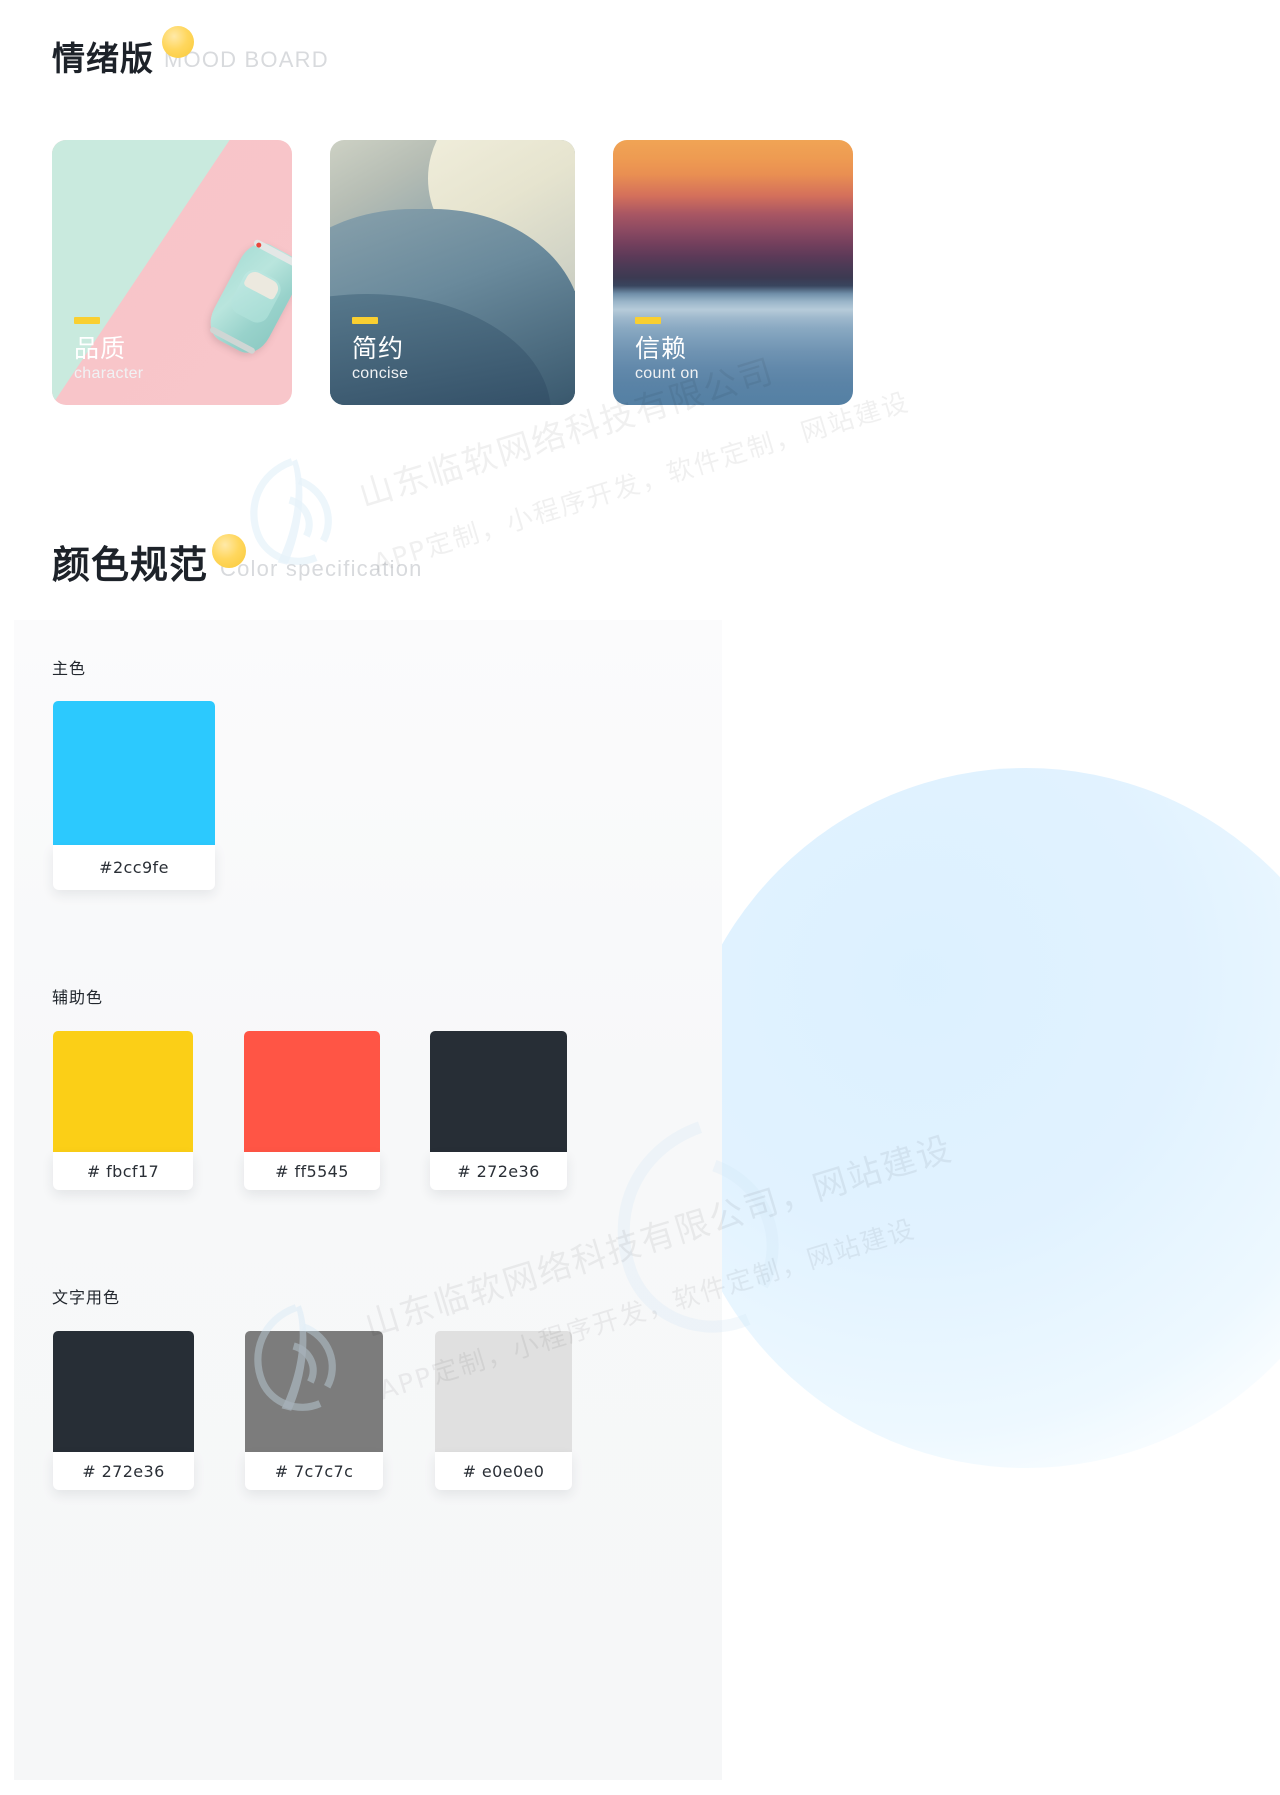  What do you see at coordinates (641, 483) in the screenshot?
I see `watermark-text: APP定制，小程序开发，软件定制，网站建设` at bounding box center [641, 483].